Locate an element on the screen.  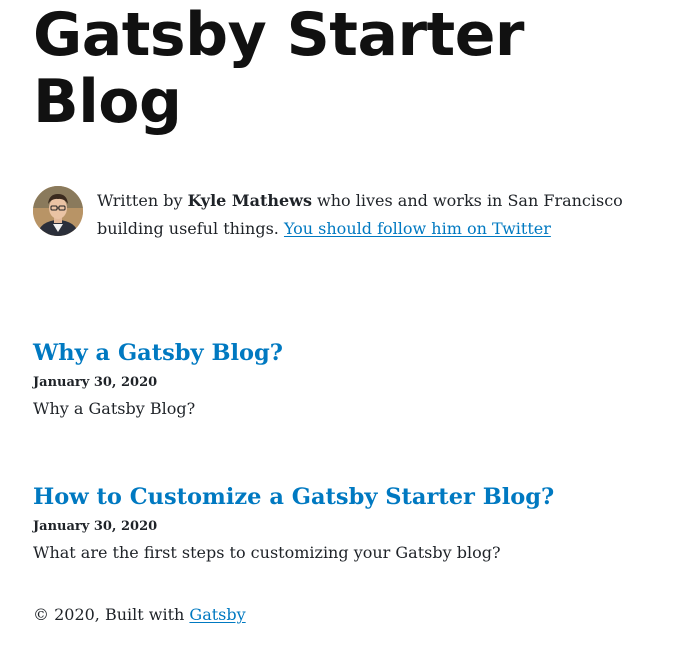
post-title-link: How to Customize a Gatsby Starter Blog? is located at coordinates (293, 497).